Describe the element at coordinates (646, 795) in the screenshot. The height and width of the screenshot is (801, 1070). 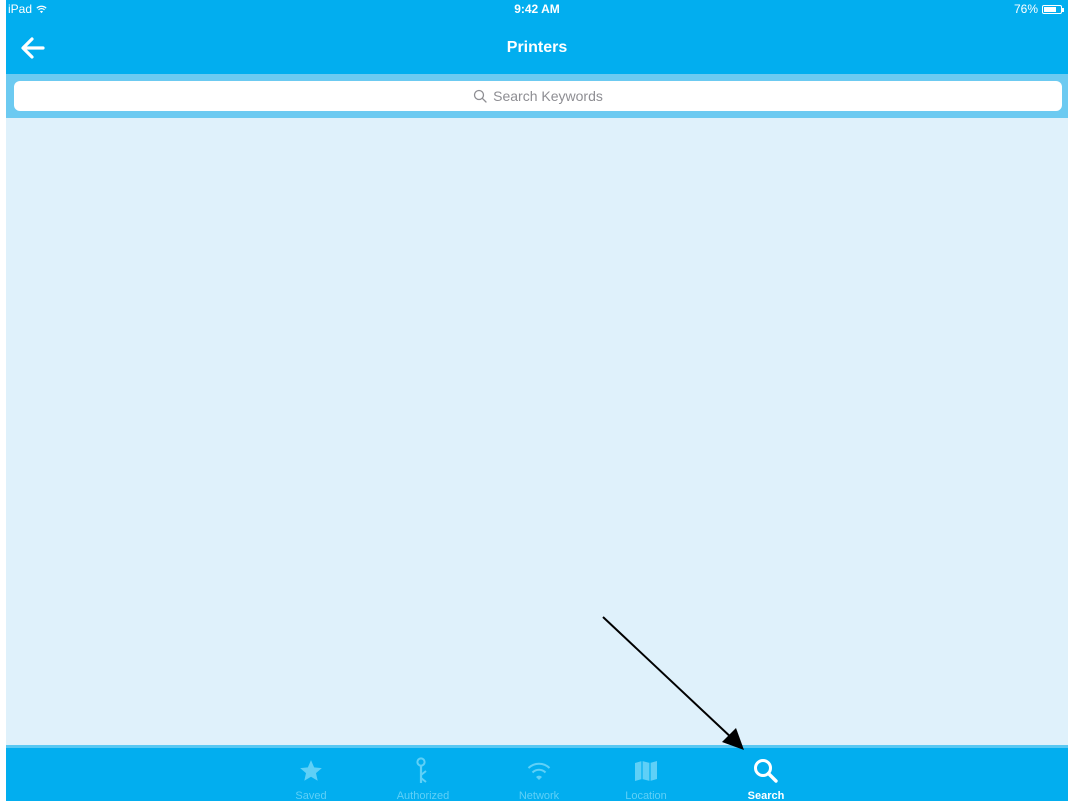
I see `tab-location-label: Location` at that location.